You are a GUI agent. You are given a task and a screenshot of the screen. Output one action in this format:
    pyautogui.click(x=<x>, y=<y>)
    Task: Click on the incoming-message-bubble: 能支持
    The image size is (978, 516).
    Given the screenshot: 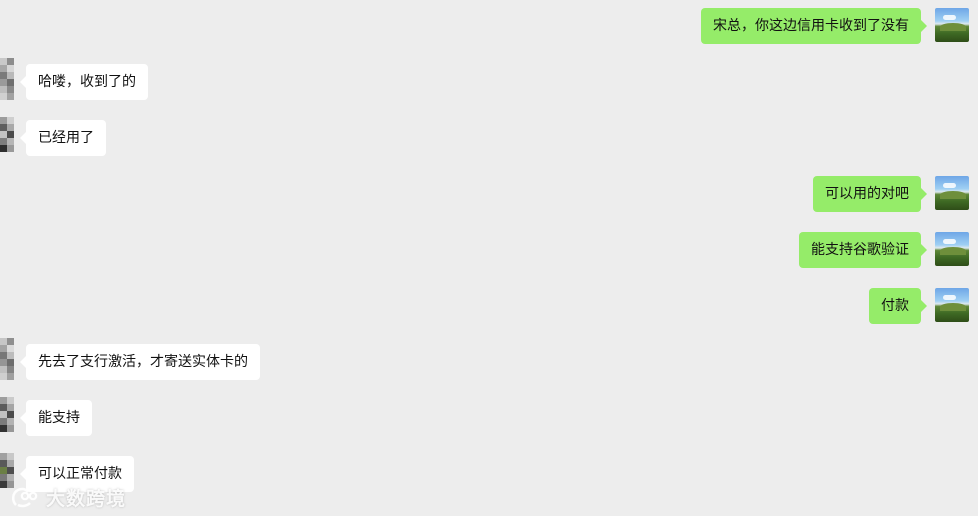 What is the action you would take?
    pyautogui.click(x=56, y=418)
    